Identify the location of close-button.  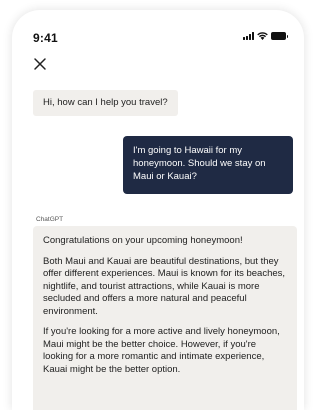
(40, 64).